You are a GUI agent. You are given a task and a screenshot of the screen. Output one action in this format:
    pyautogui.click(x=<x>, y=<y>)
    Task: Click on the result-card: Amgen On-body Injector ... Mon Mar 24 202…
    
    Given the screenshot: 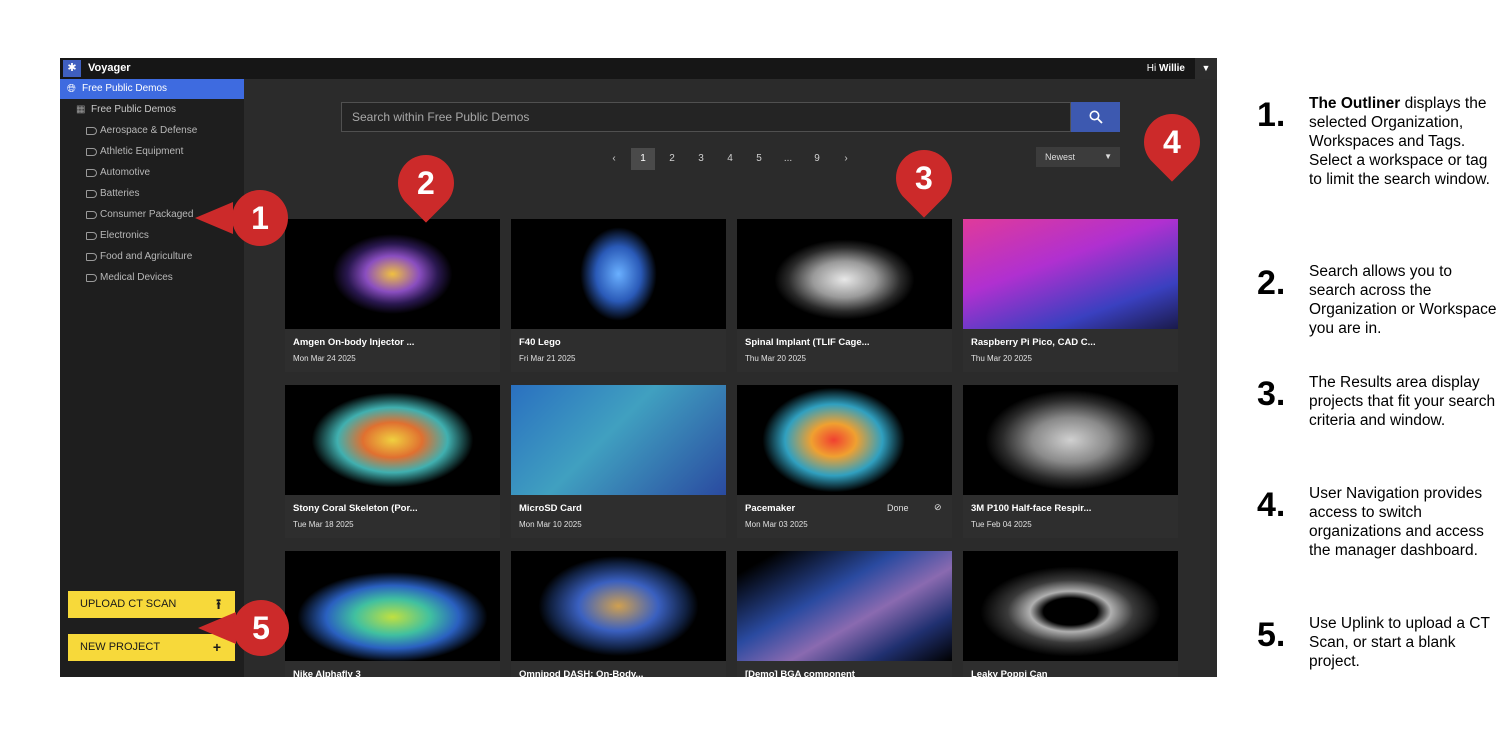 What is the action you would take?
    pyautogui.click(x=392, y=295)
    